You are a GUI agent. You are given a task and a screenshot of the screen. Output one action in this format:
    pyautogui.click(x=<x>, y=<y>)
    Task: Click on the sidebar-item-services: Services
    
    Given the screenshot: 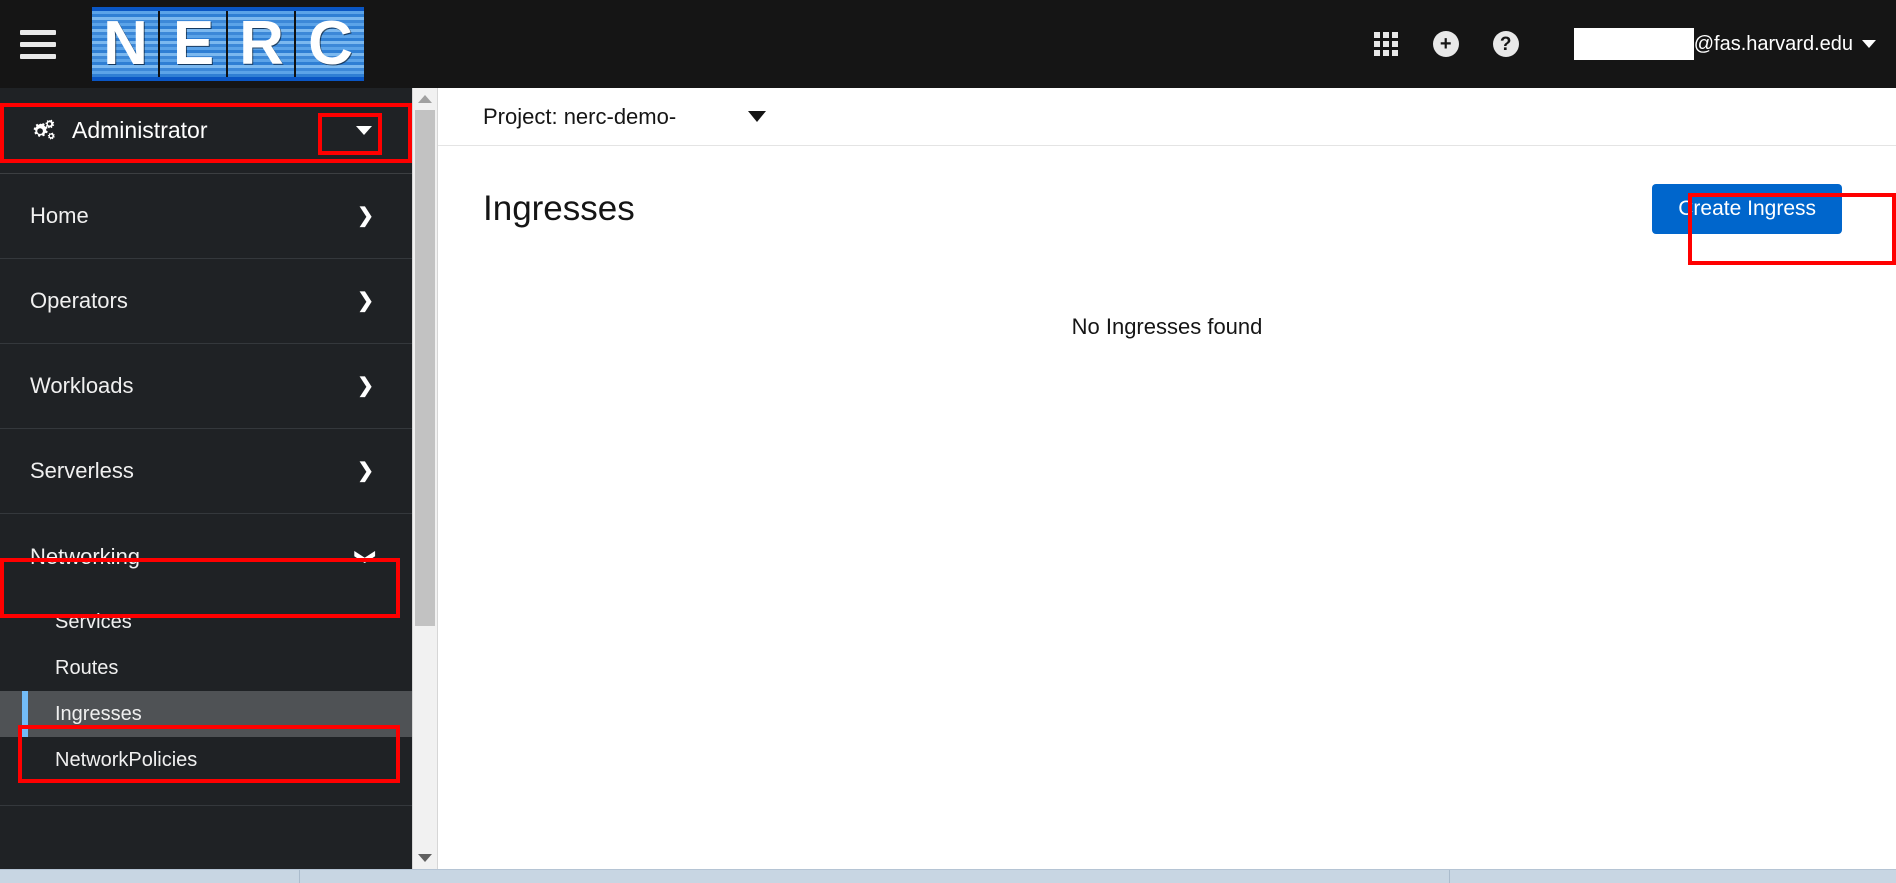 What is the action you would take?
    pyautogui.click(x=206, y=622)
    